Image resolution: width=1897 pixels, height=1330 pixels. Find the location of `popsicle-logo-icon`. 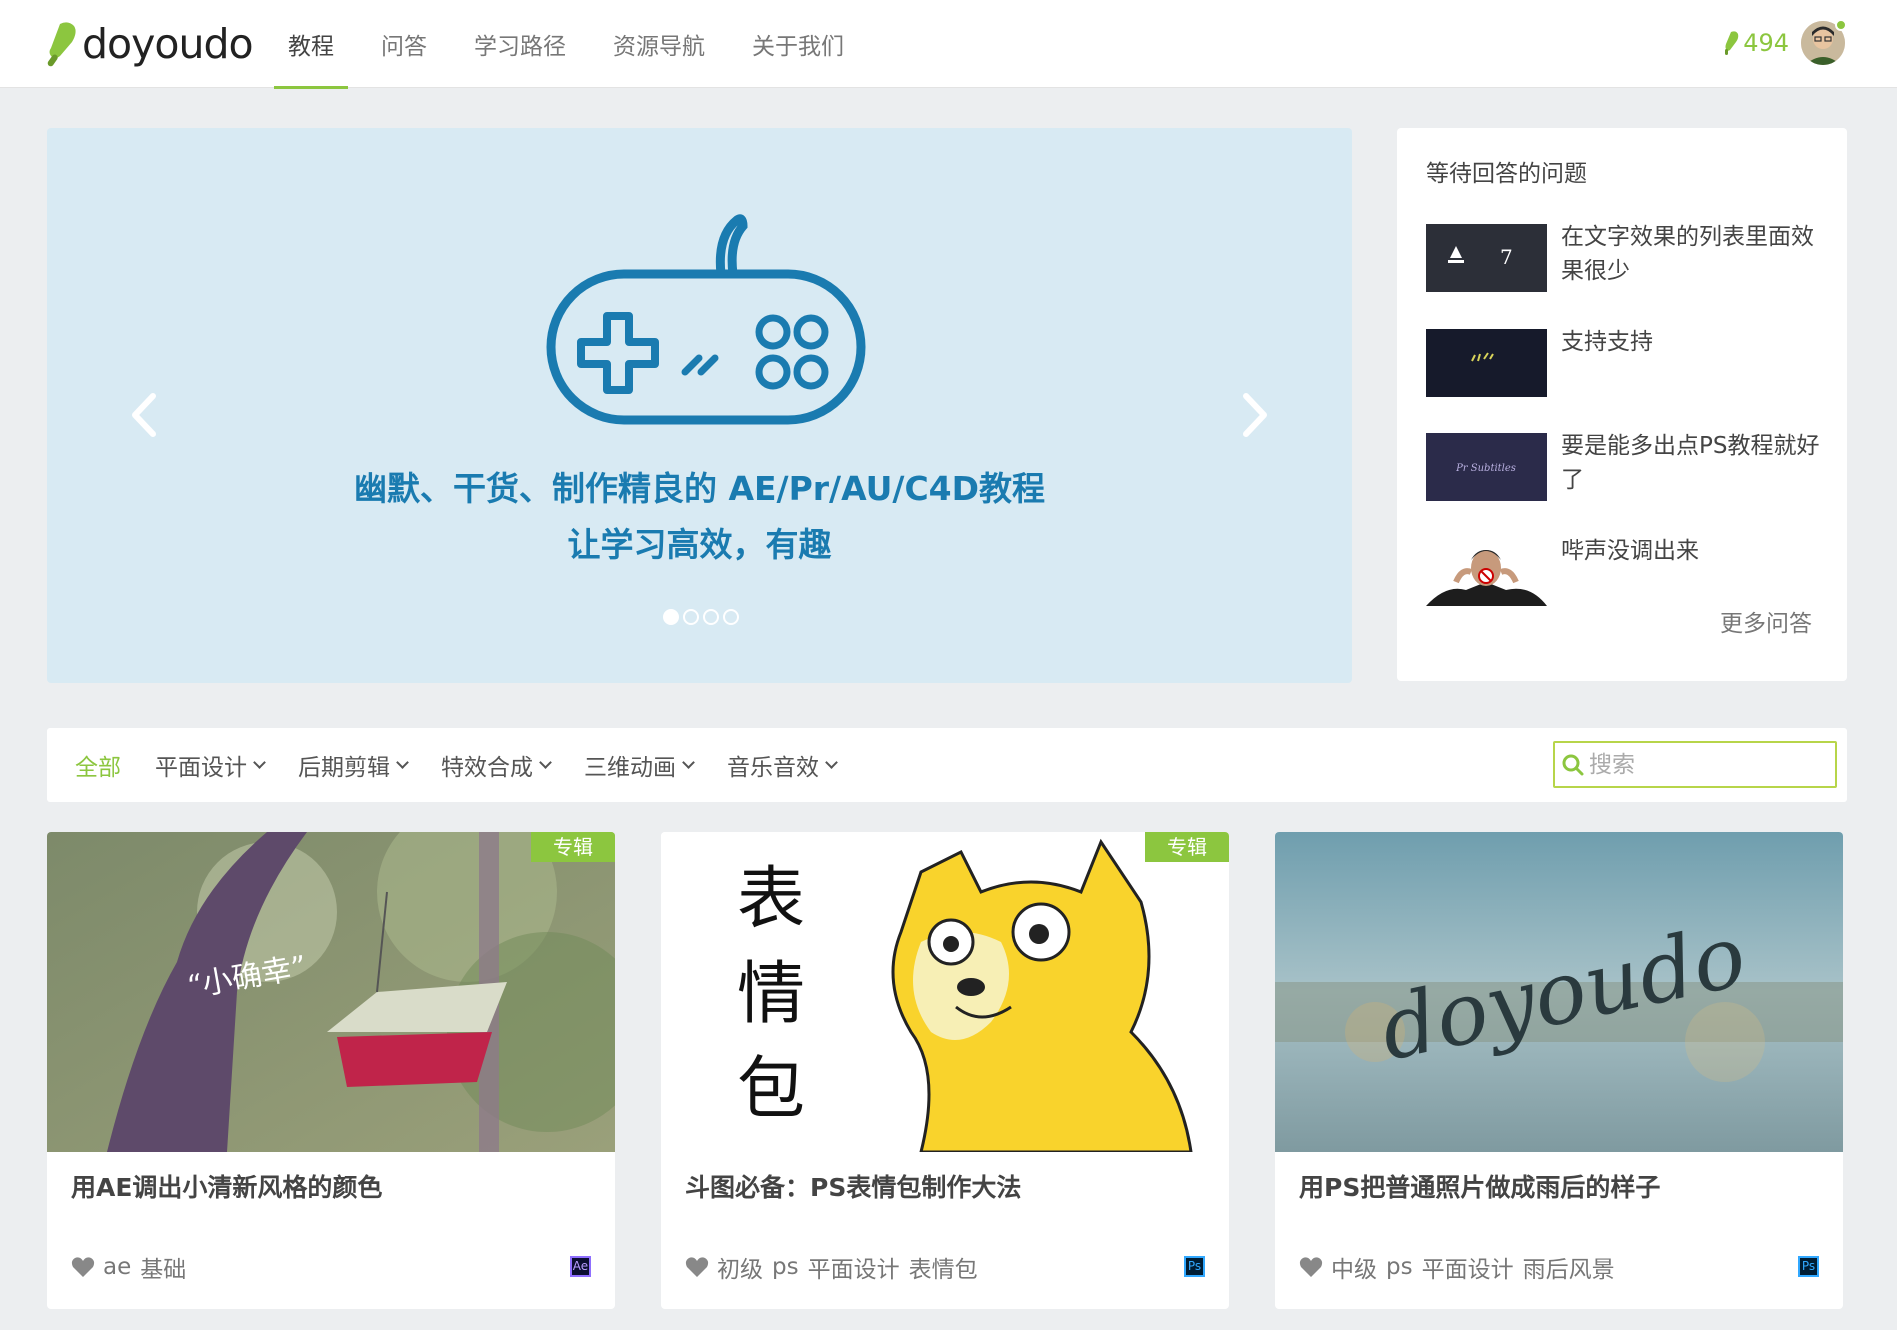

popsicle-logo-icon is located at coordinates (61, 44).